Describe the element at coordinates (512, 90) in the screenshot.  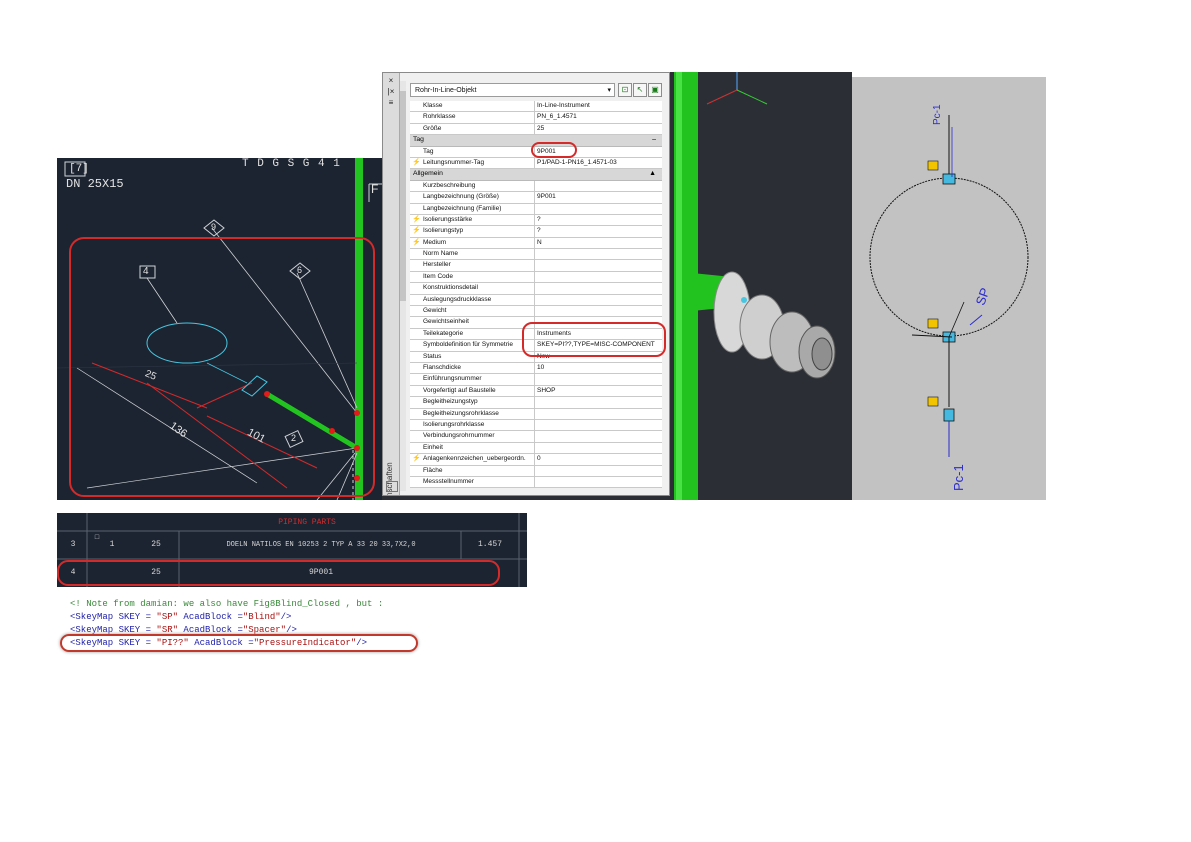
I see `object-type-select: Rohr-In-Line-Objekt ▾` at that location.